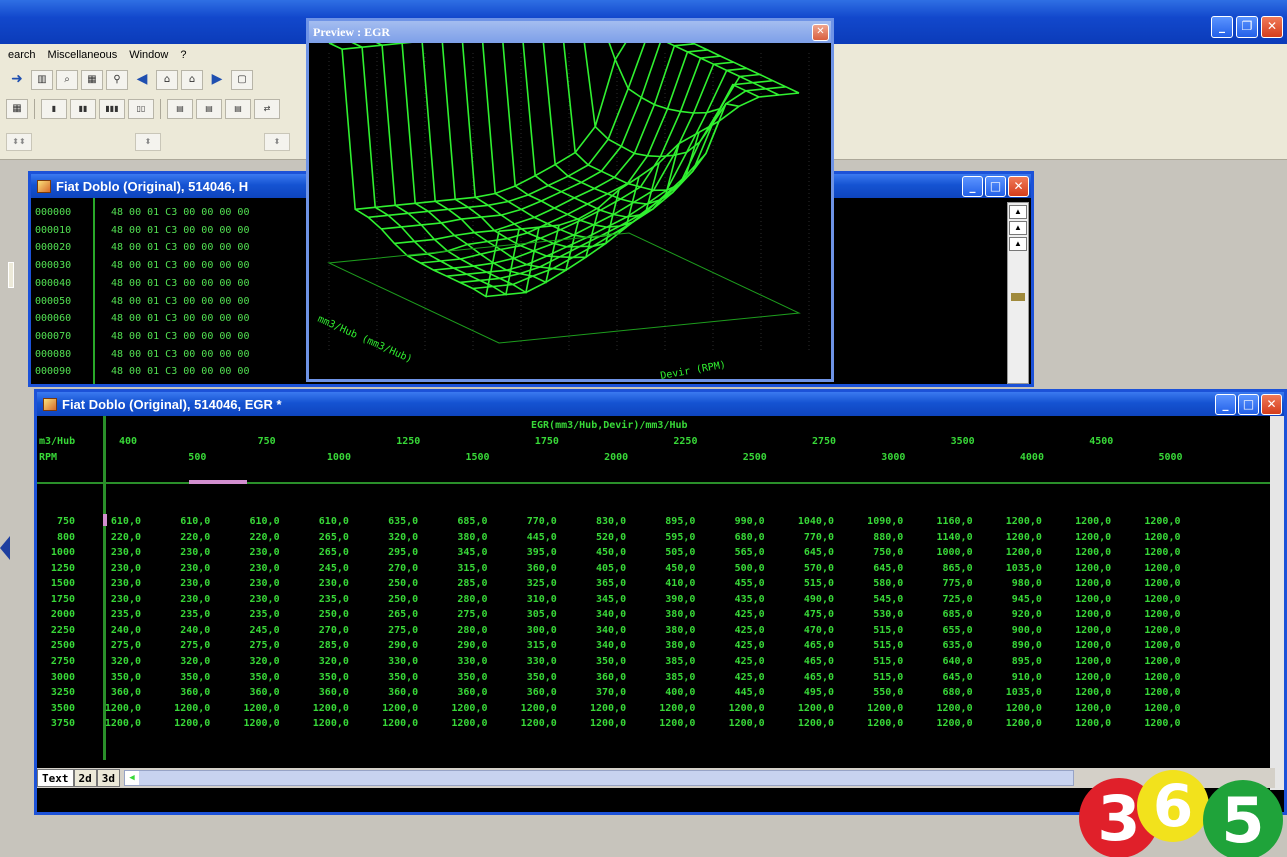 The height and width of the screenshot is (857, 1287). Describe the element at coordinates (944, 677) in the screenshot. I see `table-cell: 645,0` at that location.